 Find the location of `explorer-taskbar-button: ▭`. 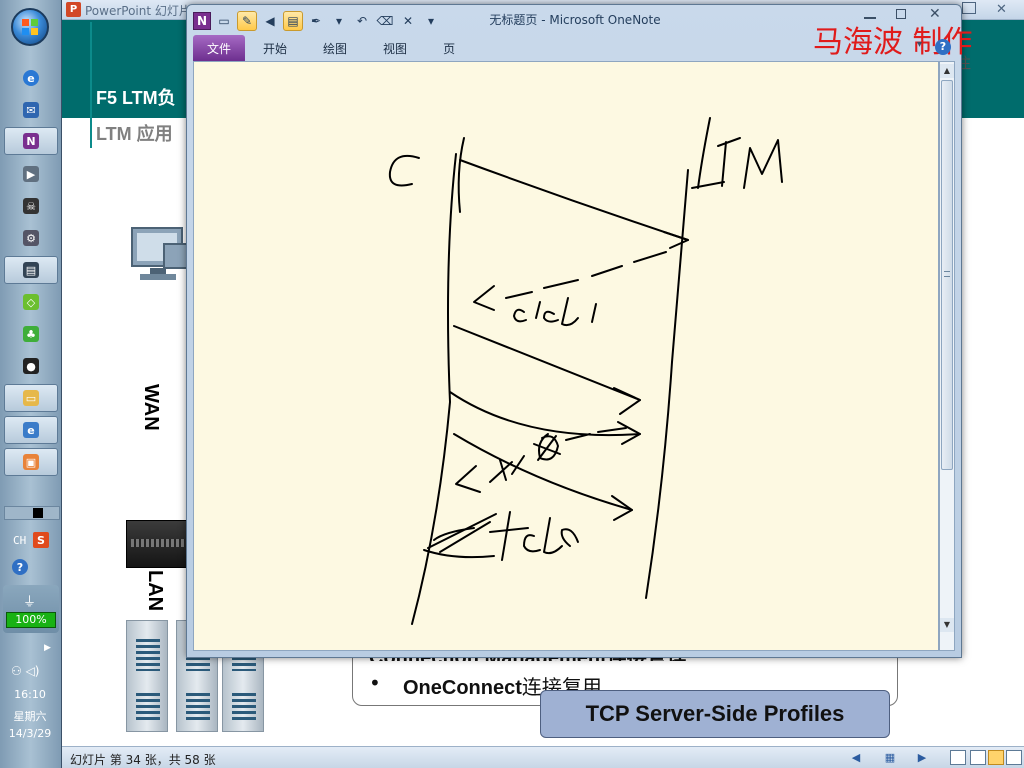

explorer-taskbar-button: ▭ is located at coordinates (31, 398).